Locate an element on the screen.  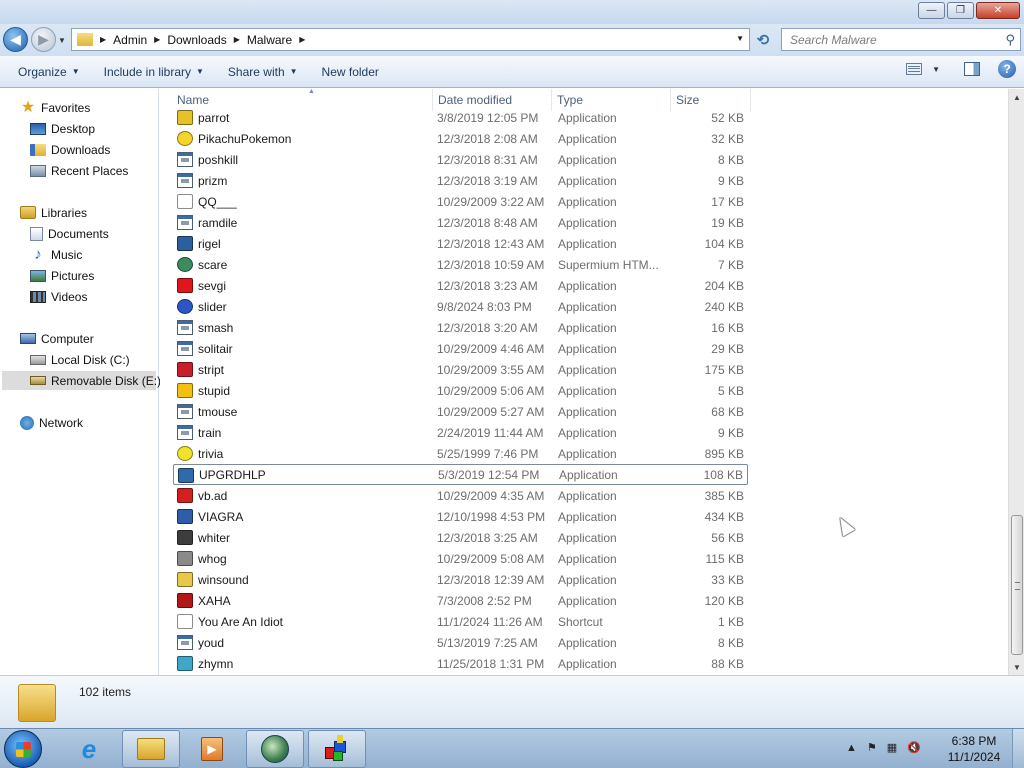
address-bar: ▶ Admin ▶ Downloads ▶ Malware ▶ ▼ is located at coordinates (410, 39).